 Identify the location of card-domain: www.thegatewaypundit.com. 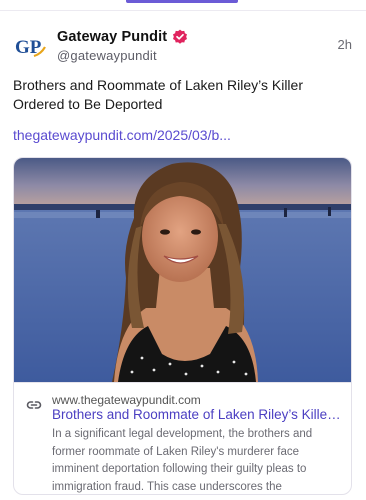
(126, 400).